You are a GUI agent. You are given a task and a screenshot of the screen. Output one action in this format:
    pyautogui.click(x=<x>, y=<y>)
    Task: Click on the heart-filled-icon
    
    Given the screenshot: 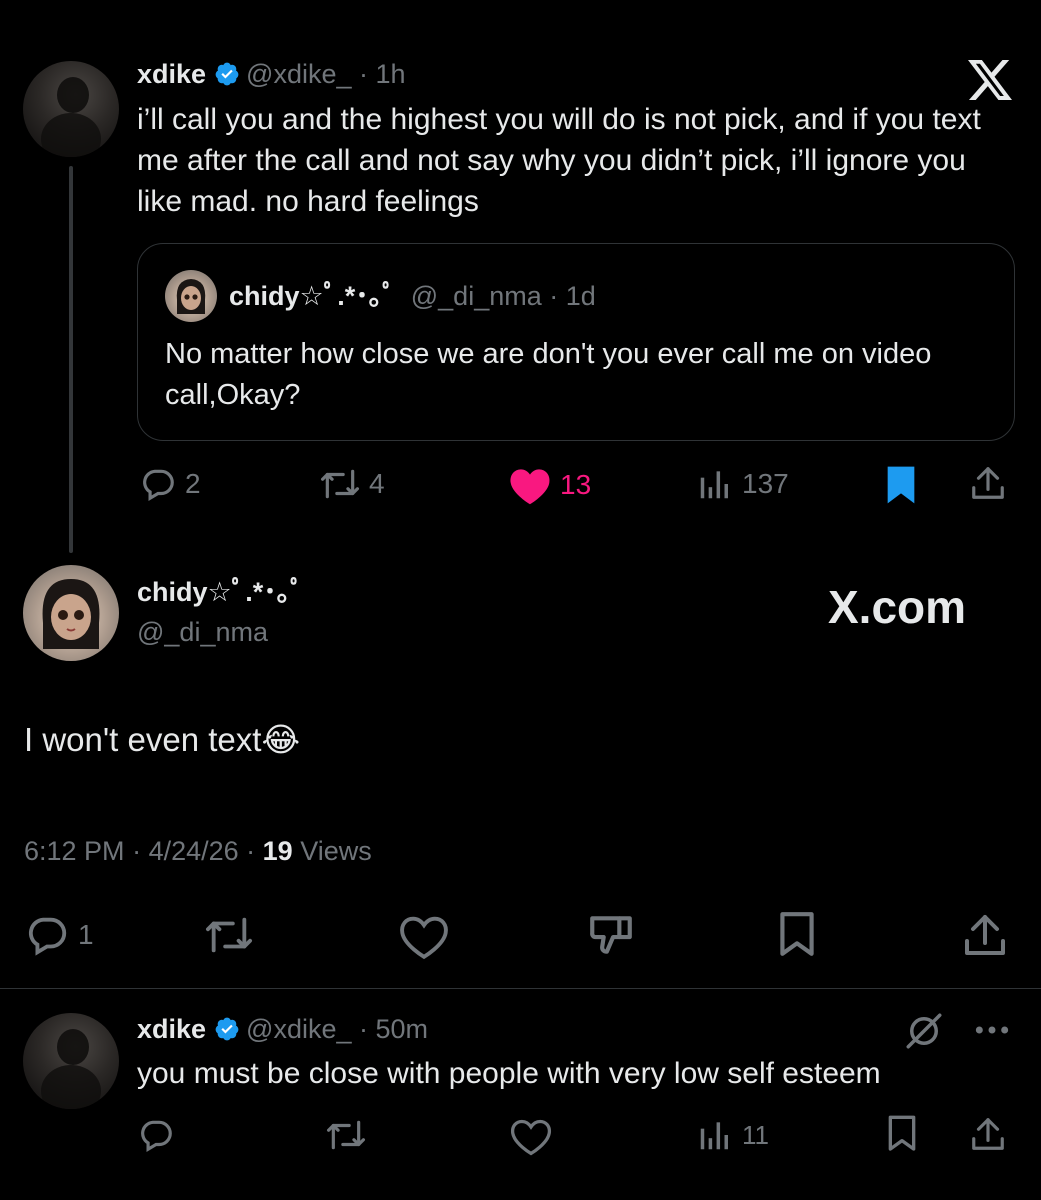 What is the action you would take?
    pyautogui.click(x=530, y=487)
    